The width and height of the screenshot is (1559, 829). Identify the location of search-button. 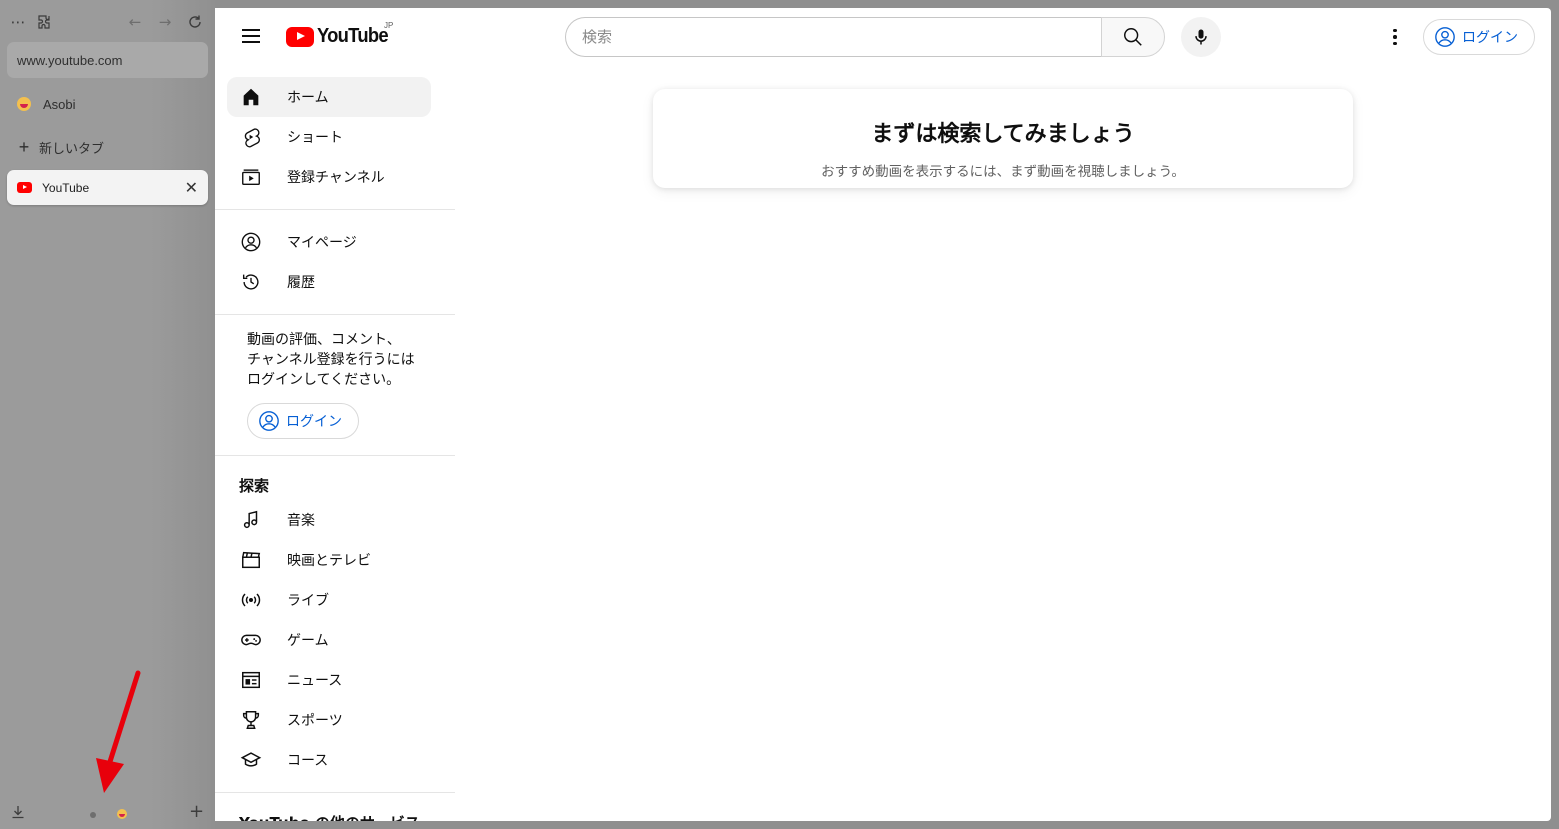
(1133, 37).